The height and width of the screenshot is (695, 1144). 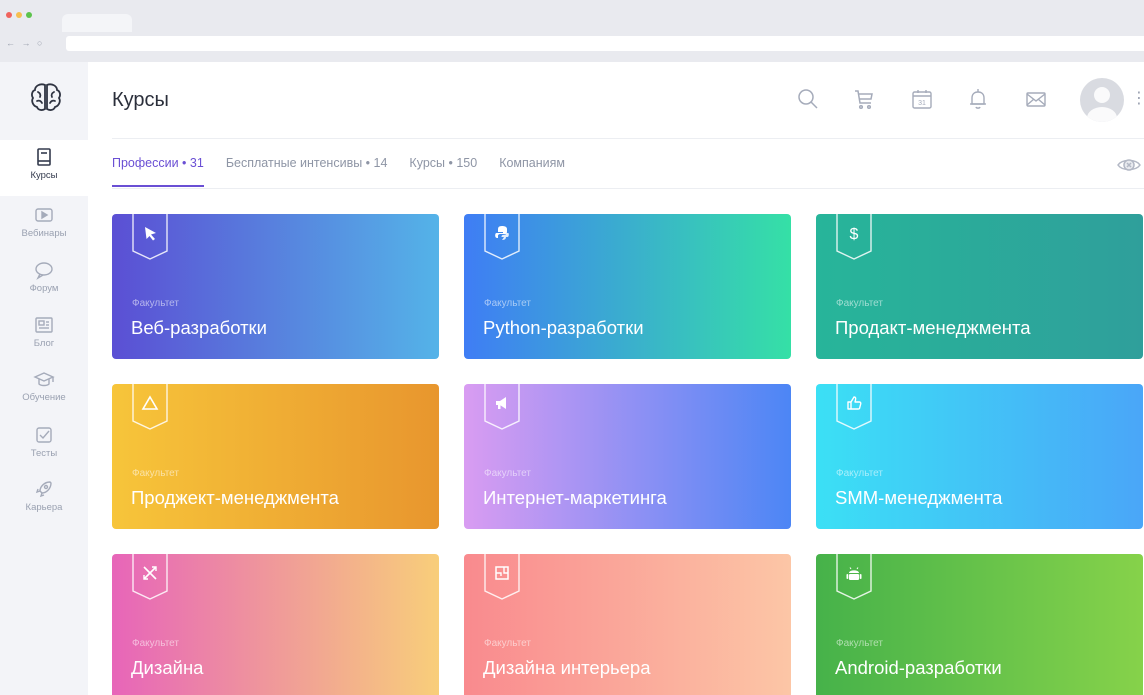 I want to click on address-bar, so click(x=605, y=43).